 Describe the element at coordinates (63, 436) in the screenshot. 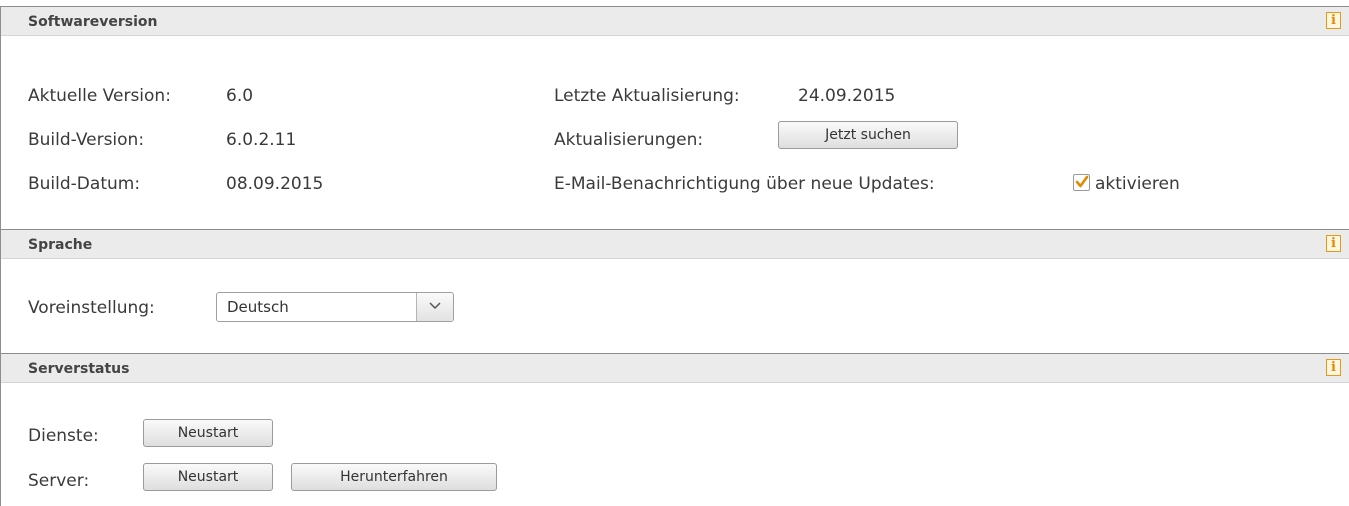

I see `services-label: Dienste:` at that location.